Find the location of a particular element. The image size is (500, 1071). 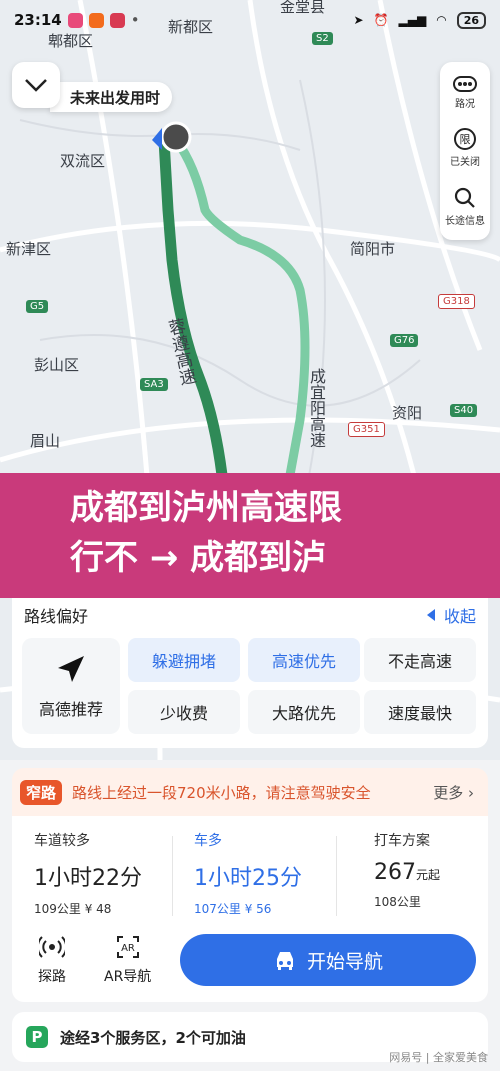

map-label: 新津区 is located at coordinates (29, 249).